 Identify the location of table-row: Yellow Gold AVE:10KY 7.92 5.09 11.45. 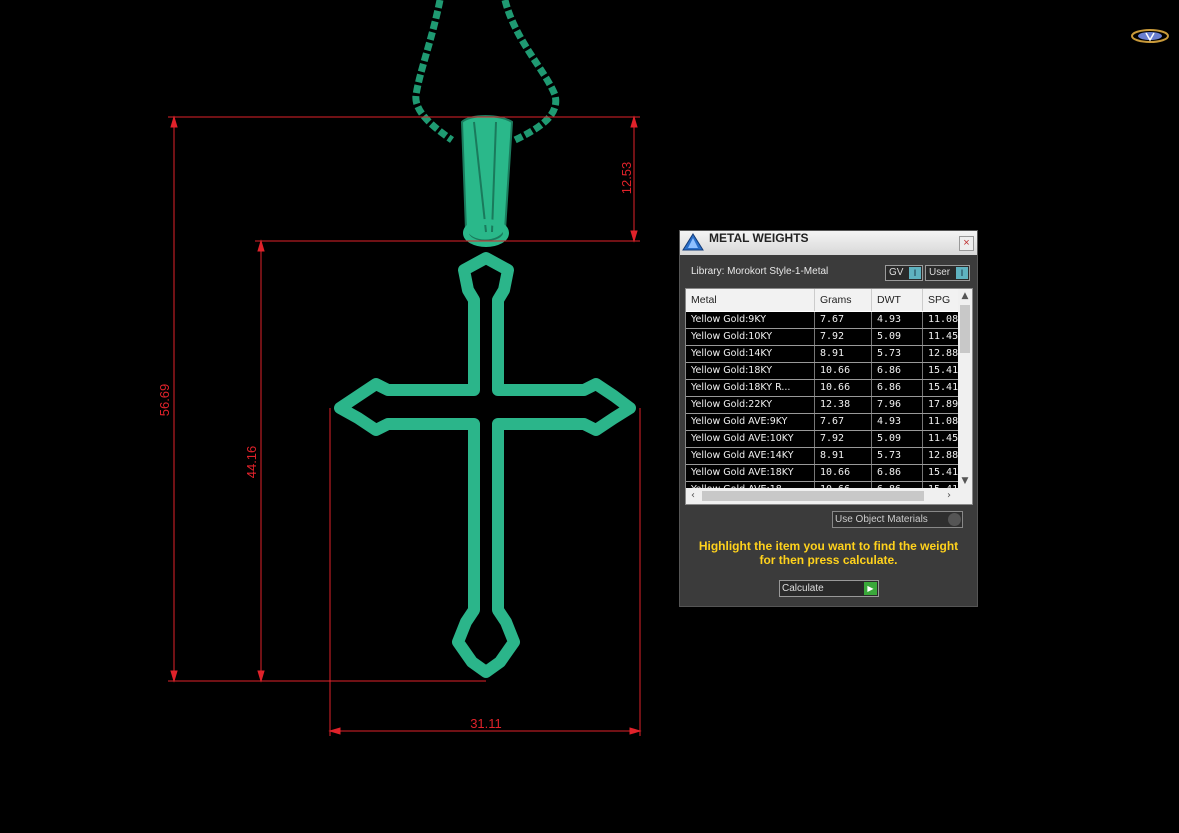
(824, 439).